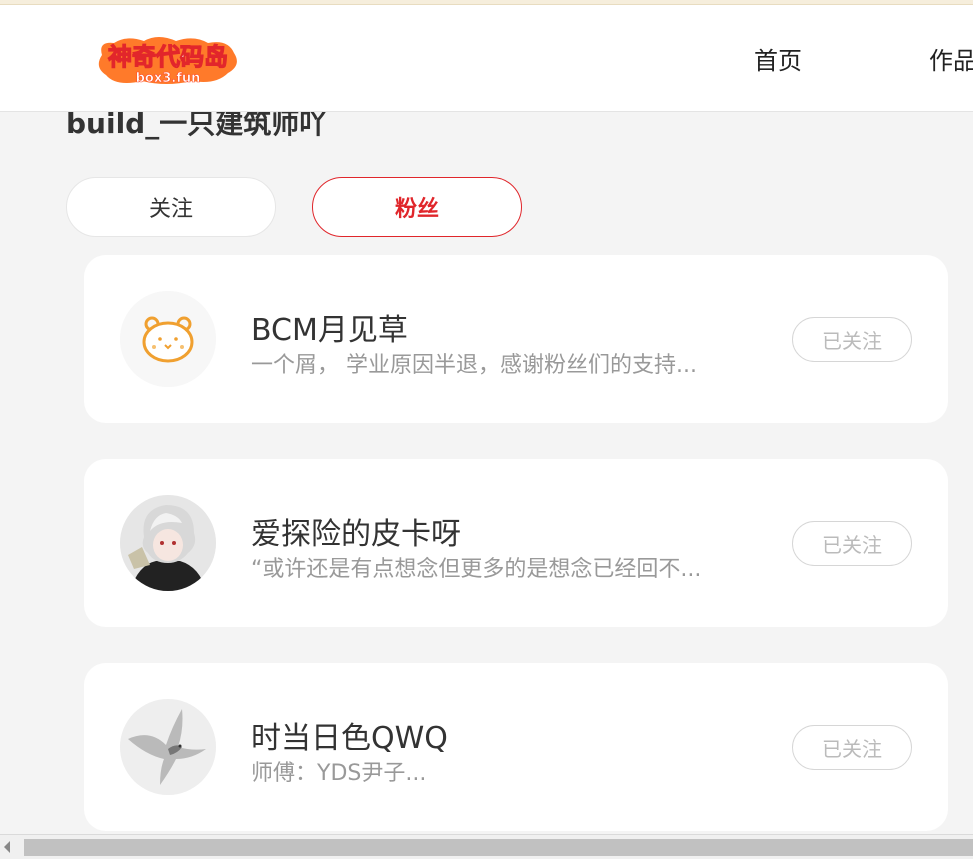 The width and height of the screenshot is (973, 859). Describe the element at coordinates (951, 58) in the screenshot. I see `nav-works: 作品` at that location.